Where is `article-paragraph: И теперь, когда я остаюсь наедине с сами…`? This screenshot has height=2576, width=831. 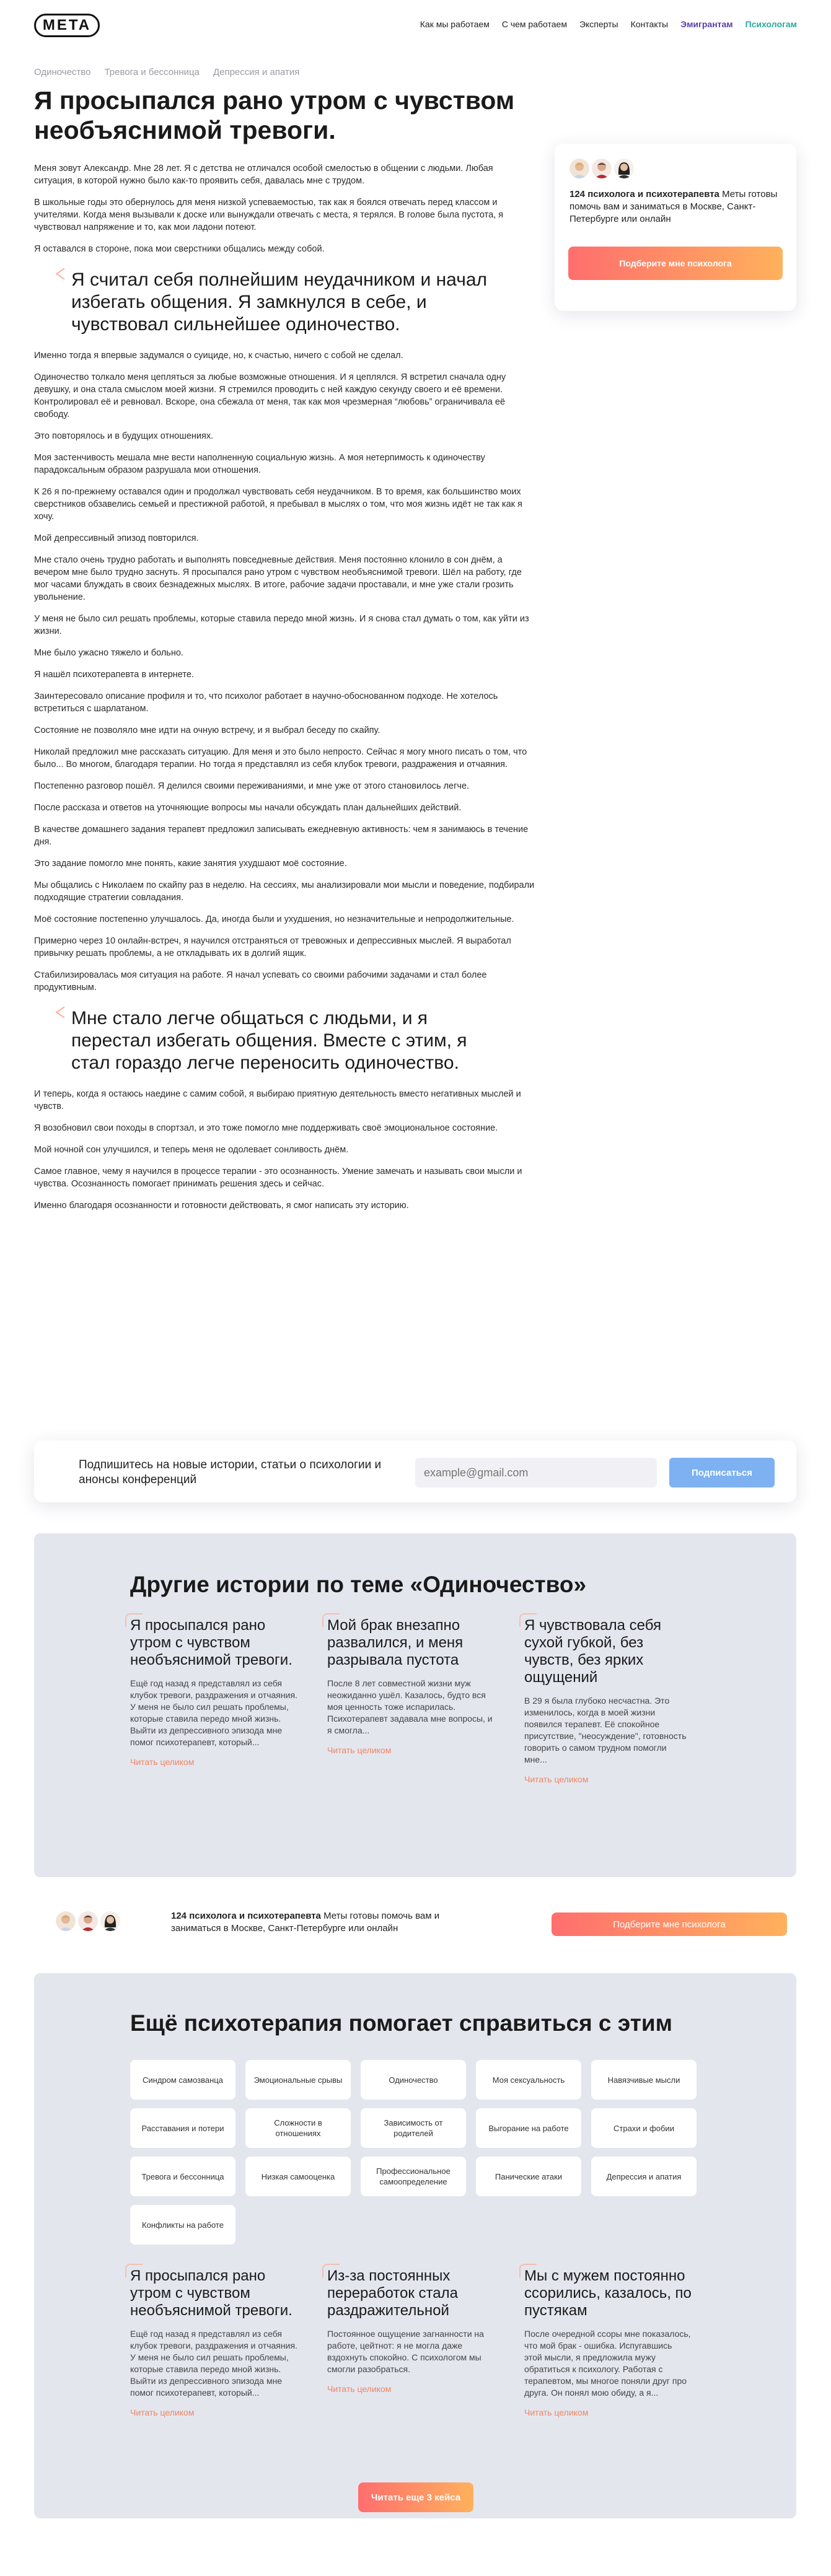 article-paragraph: И теперь, когда я остаюсь наедине с сами… is located at coordinates (277, 1100).